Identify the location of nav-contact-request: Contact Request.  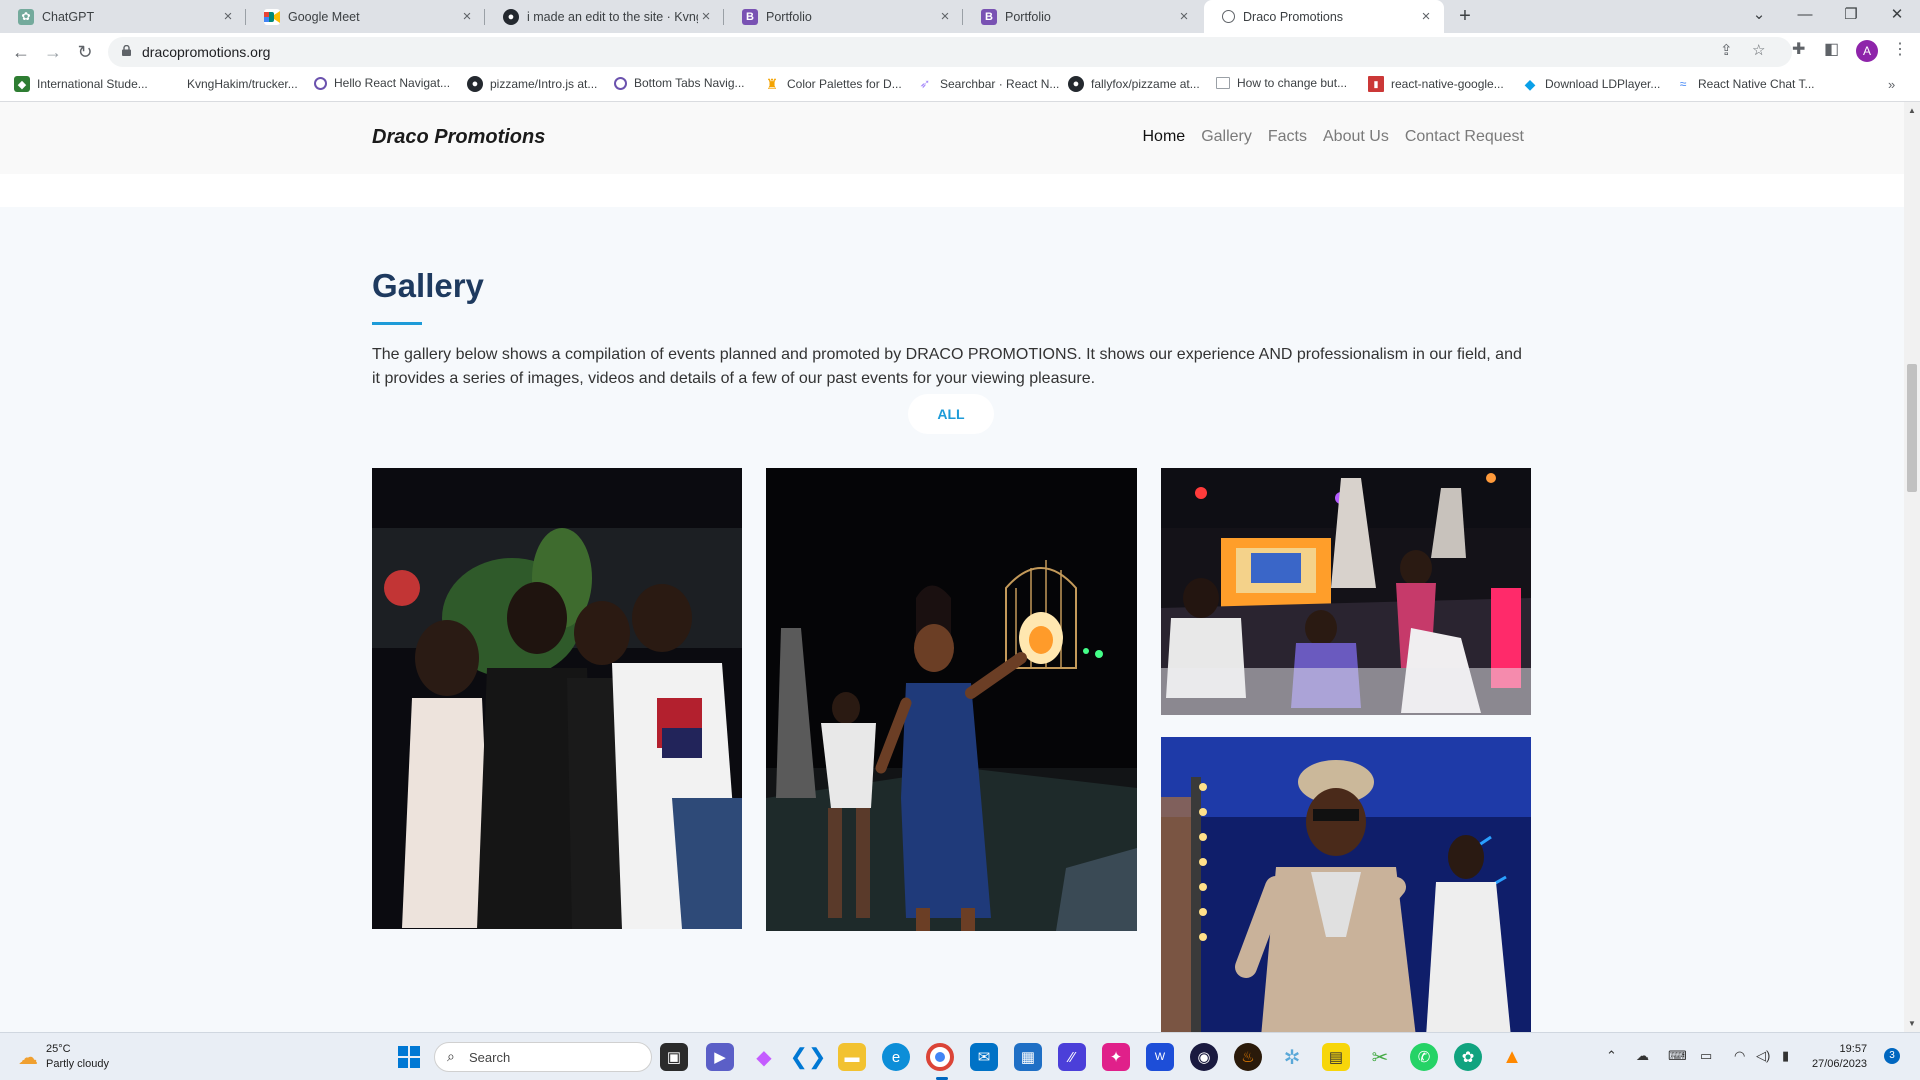
(1464, 137).